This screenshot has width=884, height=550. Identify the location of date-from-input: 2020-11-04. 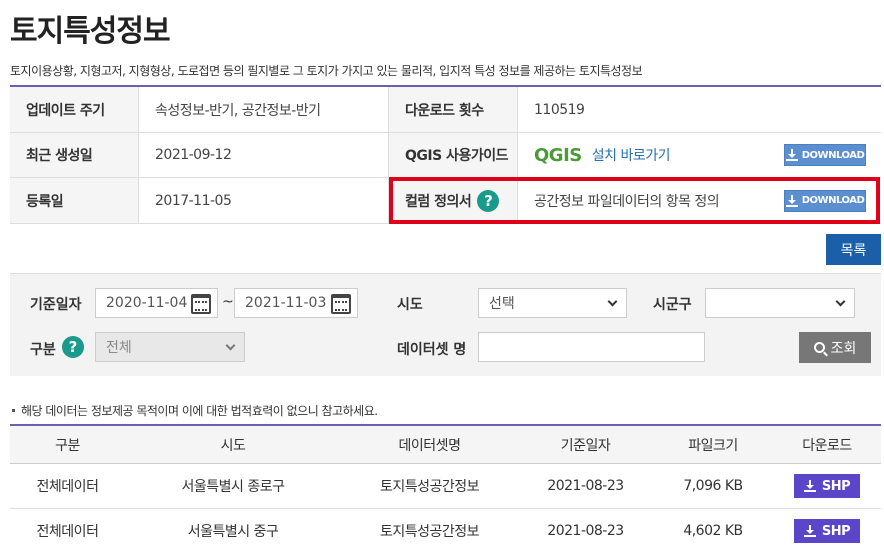
(156, 303).